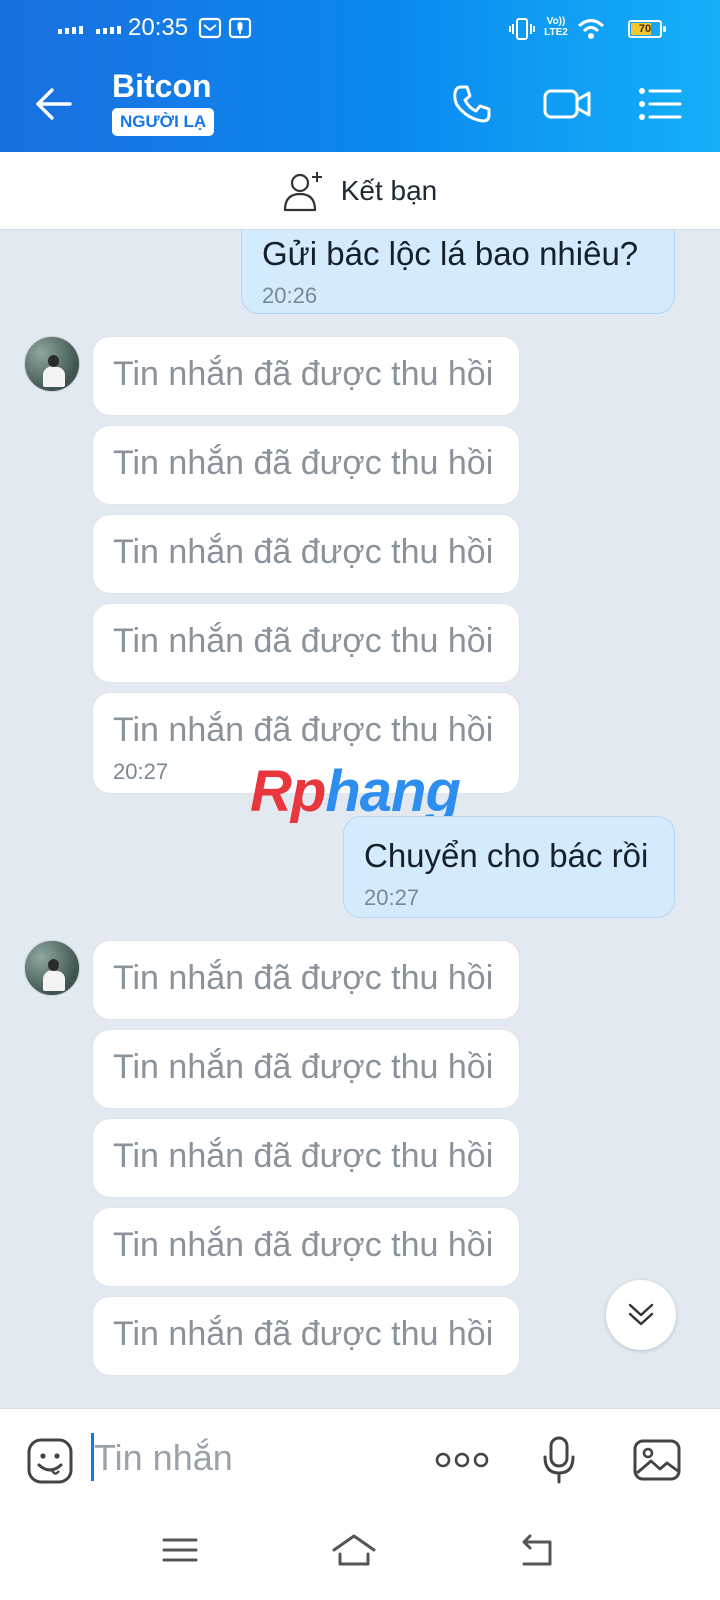 This screenshot has height=1600, width=720. I want to click on scroll-to-bottom-button, so click(641, 1315).